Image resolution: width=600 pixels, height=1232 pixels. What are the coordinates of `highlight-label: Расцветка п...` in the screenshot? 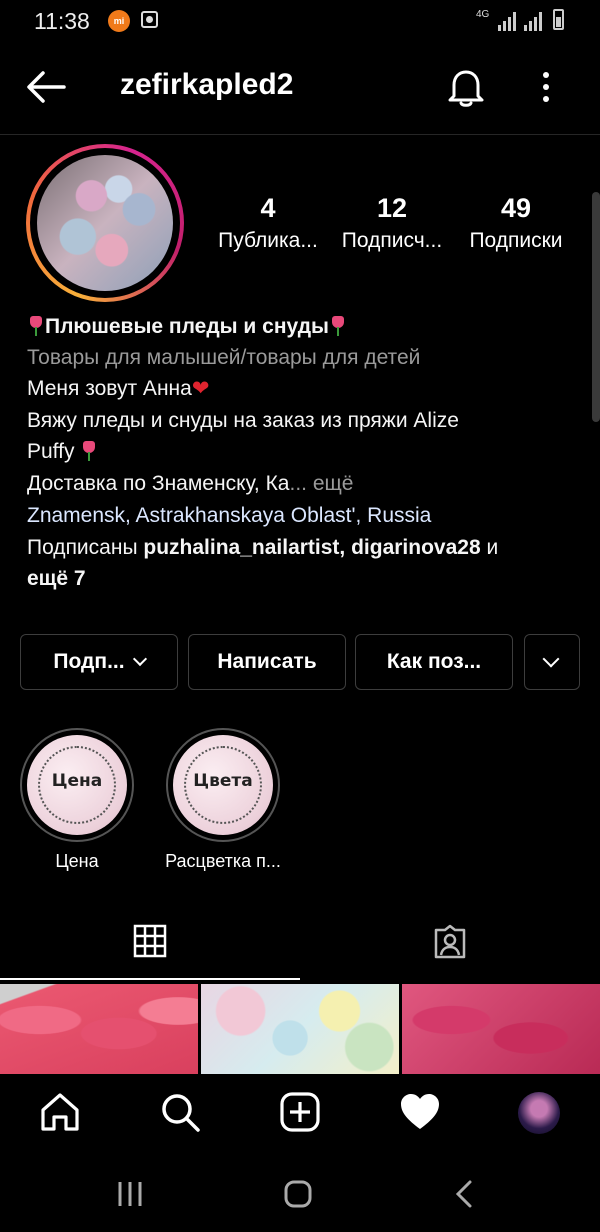 It's located at (223, 861).